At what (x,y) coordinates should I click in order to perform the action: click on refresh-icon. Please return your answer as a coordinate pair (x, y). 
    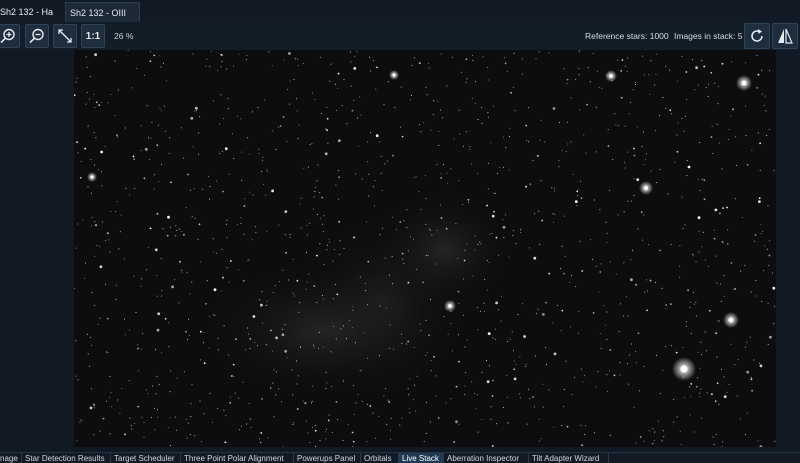
    Looking at the image, I should click on (757, 35).